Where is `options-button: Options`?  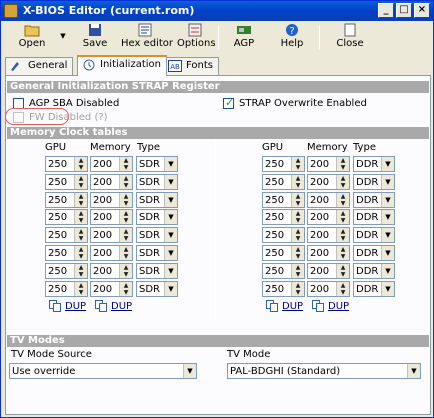 options-button: Options is located at coordinates (196, 37).